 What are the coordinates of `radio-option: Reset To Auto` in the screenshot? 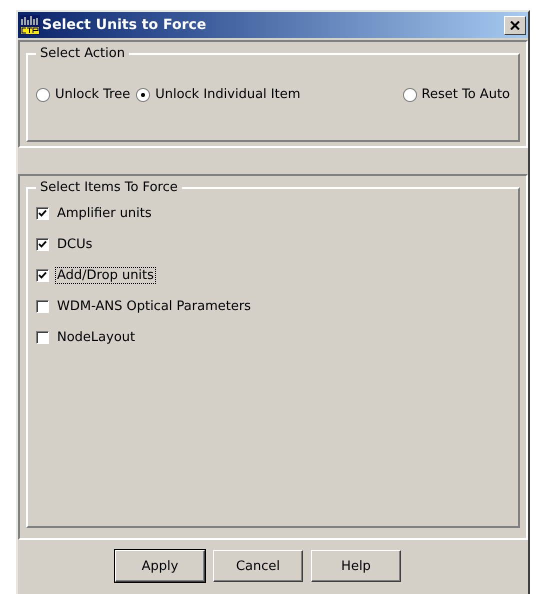 It's located at (456, 94).